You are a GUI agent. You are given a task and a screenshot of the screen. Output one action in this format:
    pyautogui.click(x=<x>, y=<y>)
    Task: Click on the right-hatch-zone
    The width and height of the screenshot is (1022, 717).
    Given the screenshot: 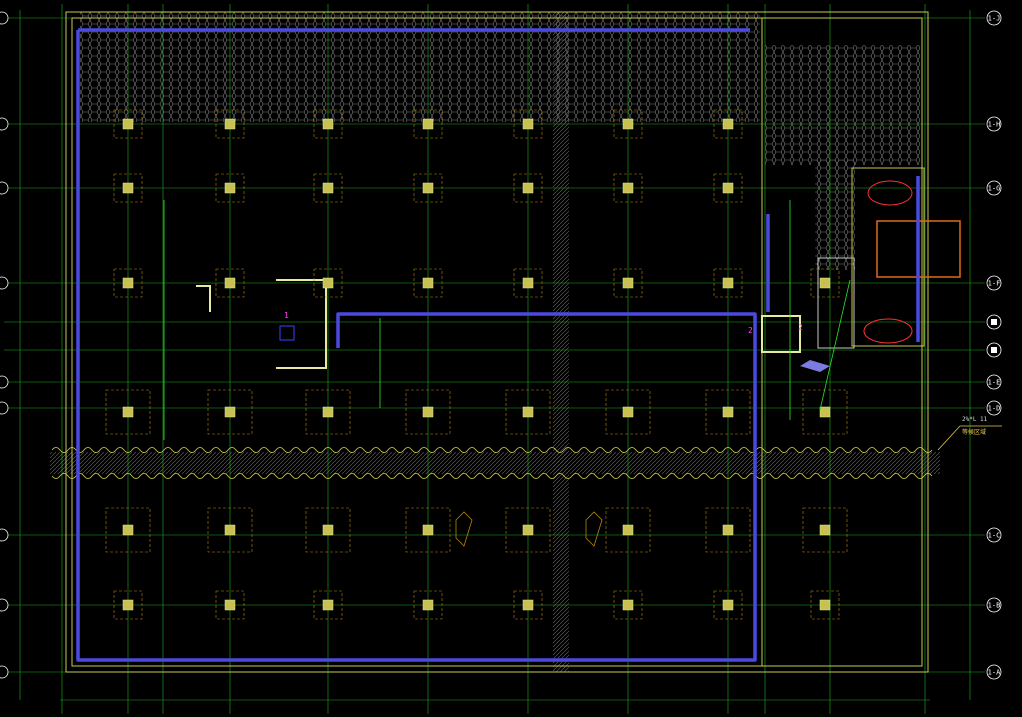 What is the action you would take?
    pyautogui.click(x=842, y=105)
    